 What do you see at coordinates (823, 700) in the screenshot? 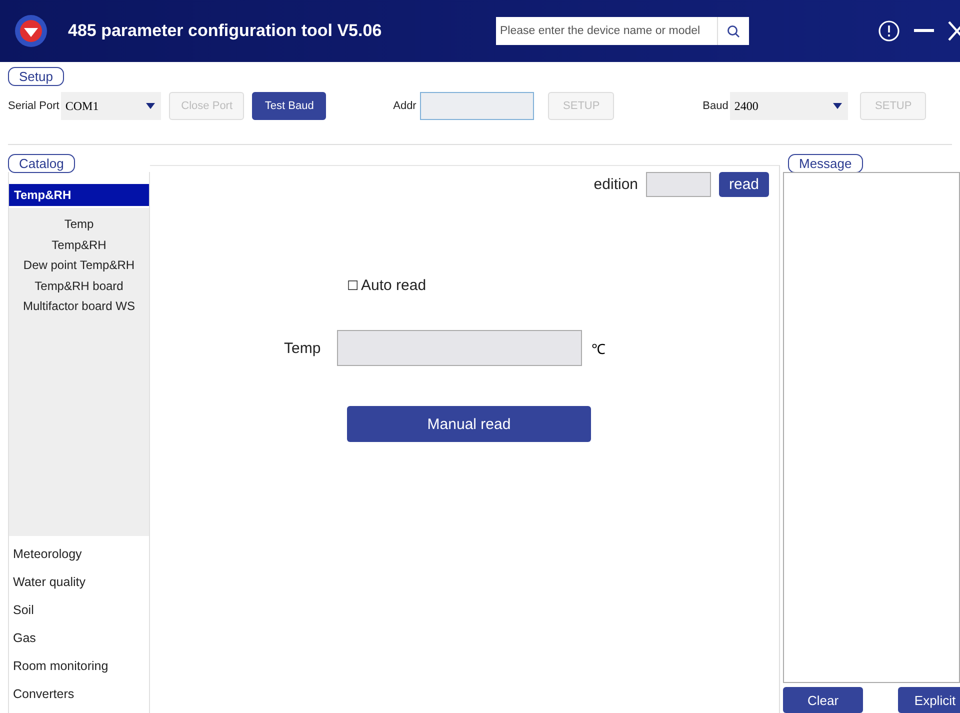
I see `message-button: Clear` at bounding box center [823, 700].